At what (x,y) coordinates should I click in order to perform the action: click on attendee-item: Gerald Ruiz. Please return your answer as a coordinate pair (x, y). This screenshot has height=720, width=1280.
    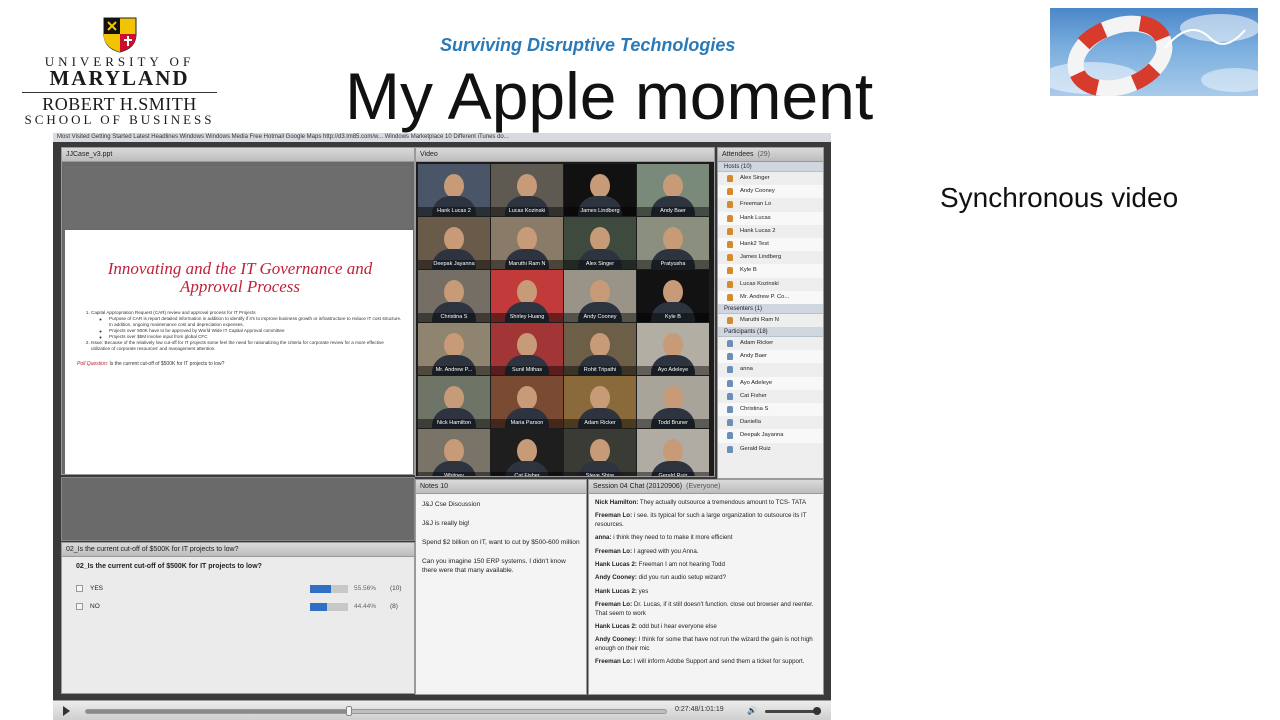
    Looking at the image, I should click on (770, 449).